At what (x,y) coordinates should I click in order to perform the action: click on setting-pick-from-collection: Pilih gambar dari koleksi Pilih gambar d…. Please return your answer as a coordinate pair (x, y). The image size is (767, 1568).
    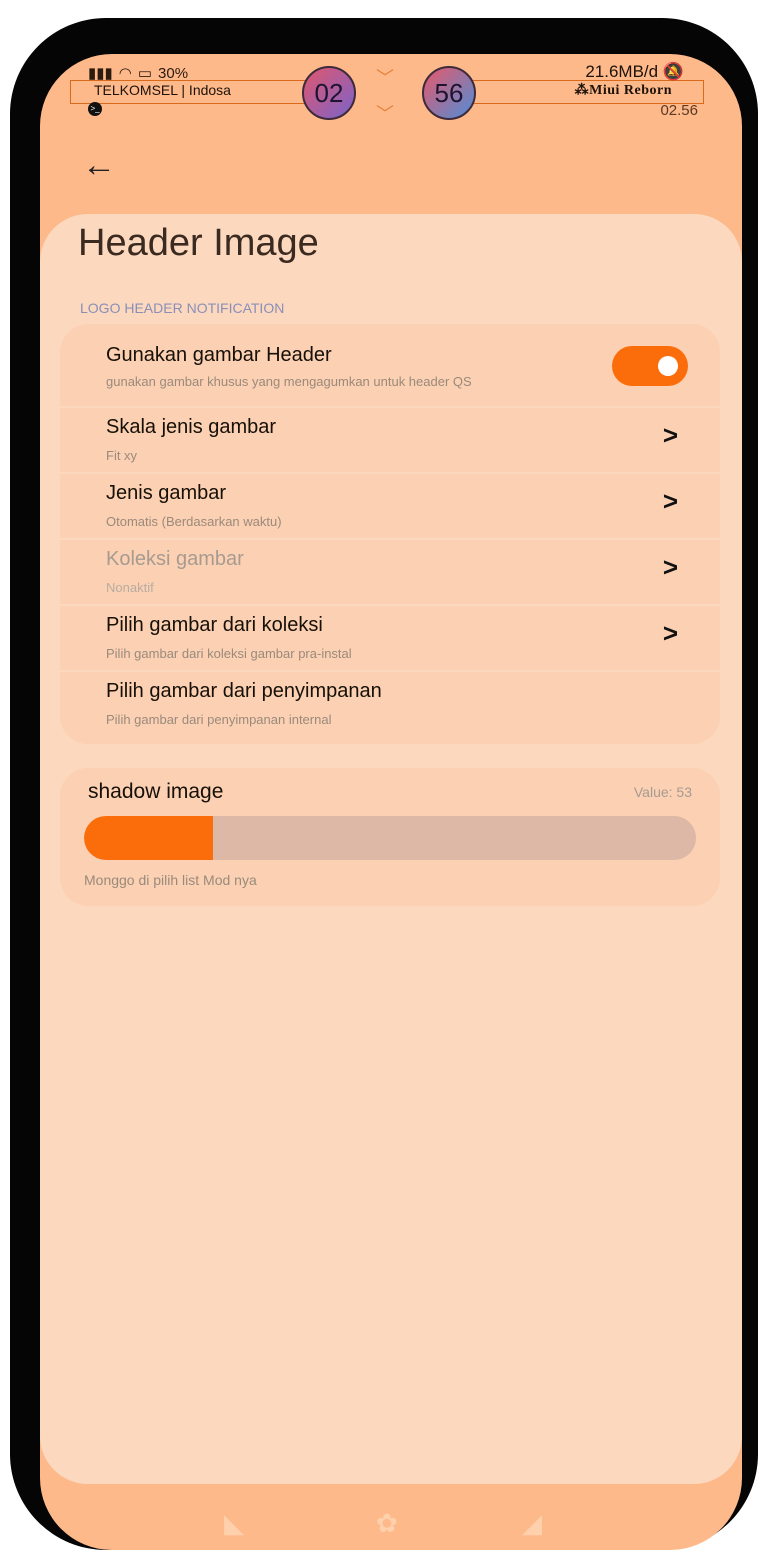
    Looking at the image, I should click on (390, 637).